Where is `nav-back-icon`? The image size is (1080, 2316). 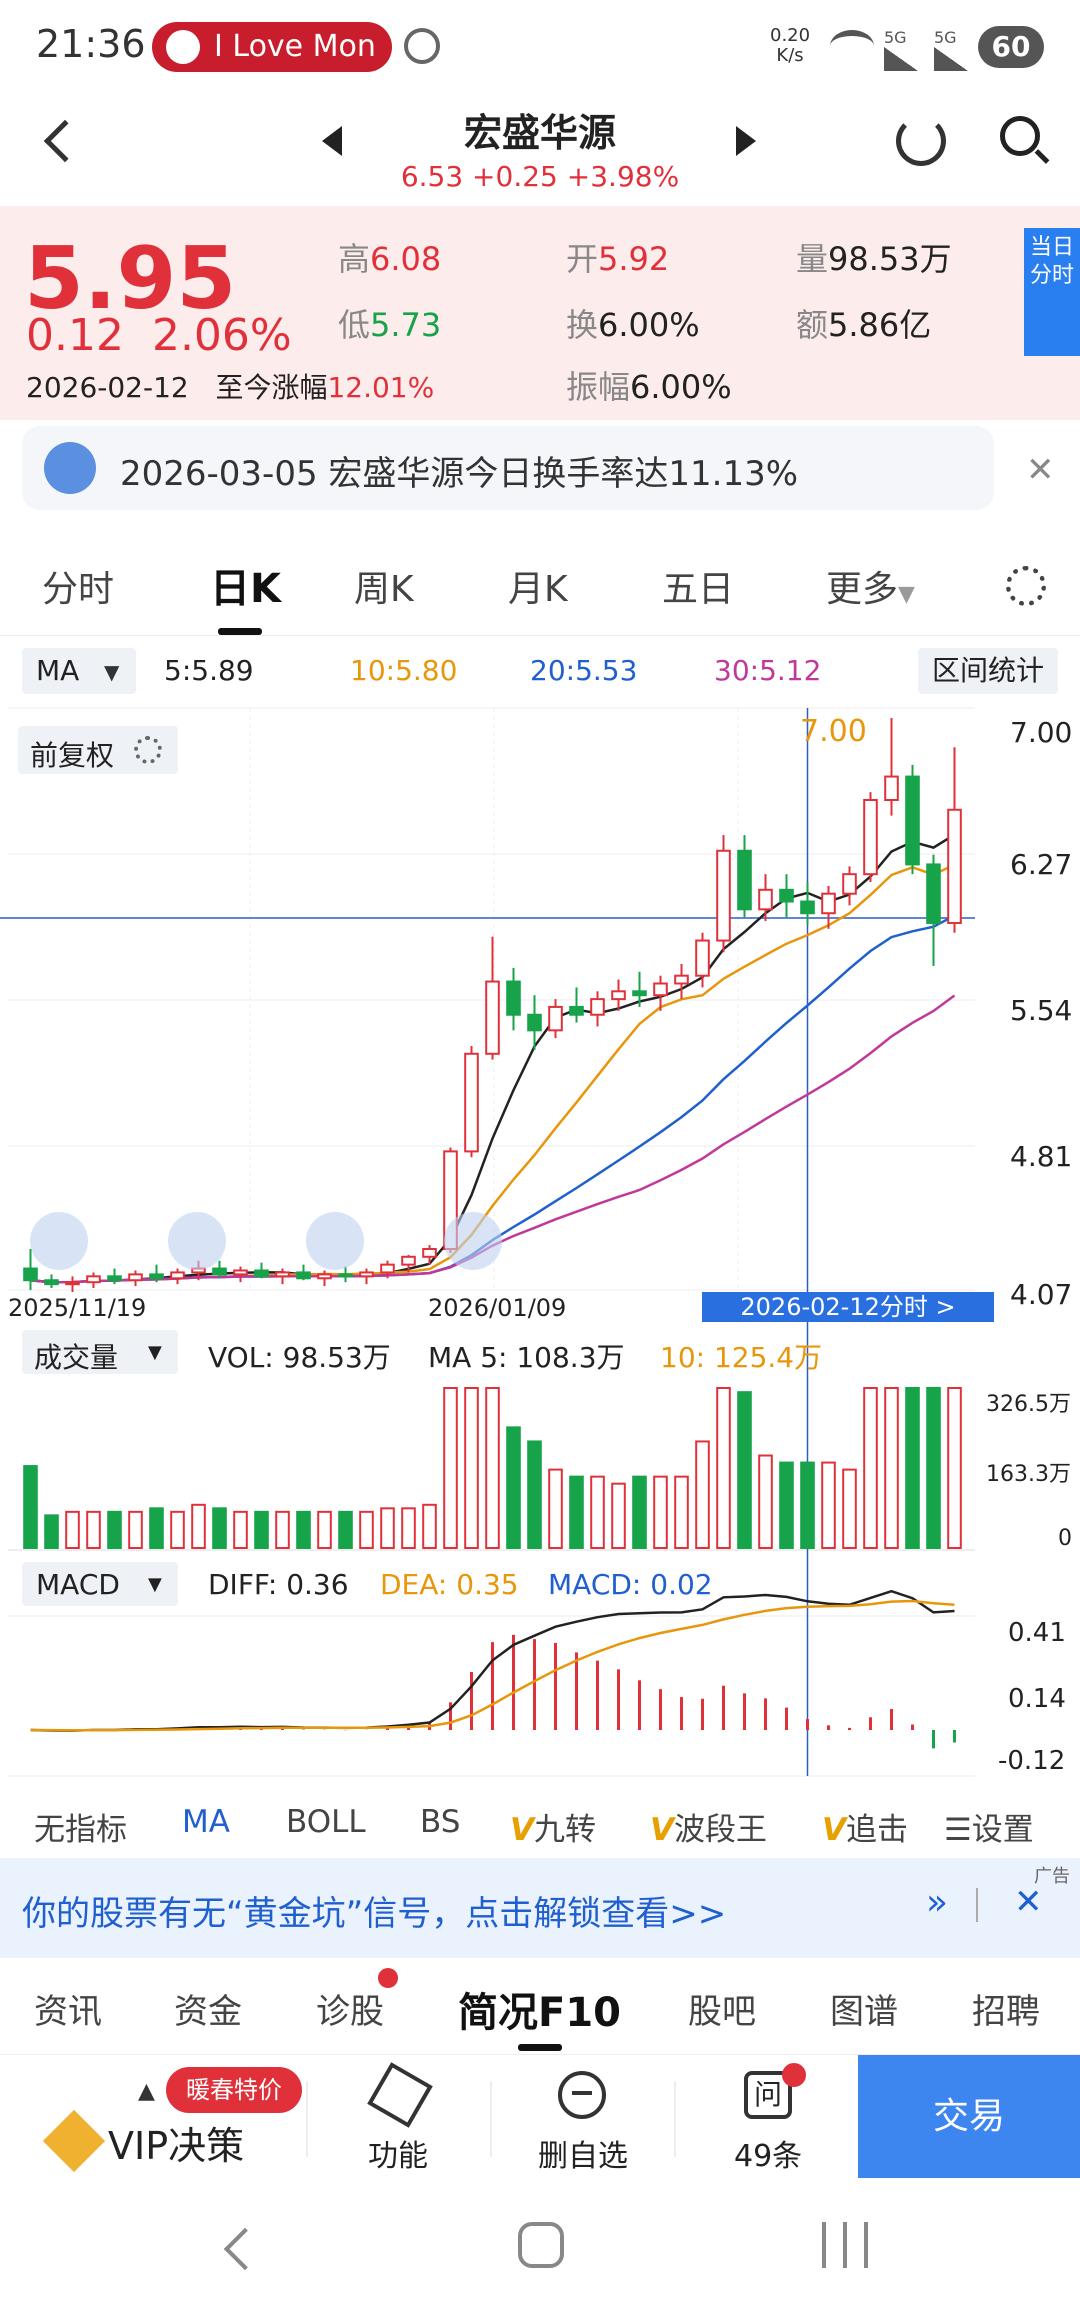
nav-back-icon is located at coordinates (245, 2249).